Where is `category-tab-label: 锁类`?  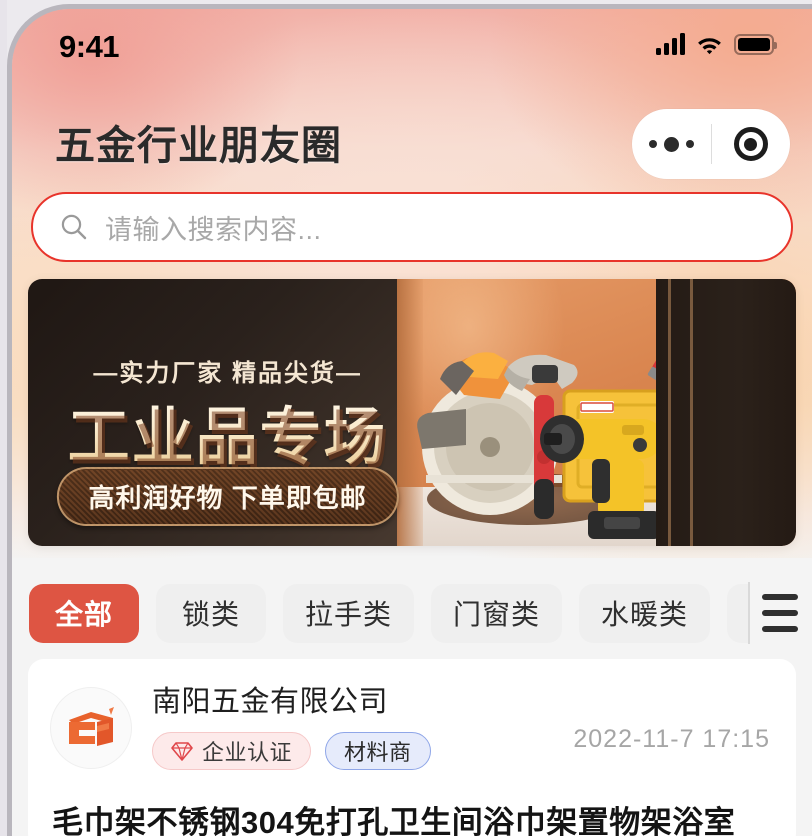
category-tab-label: 锁类 is located at coordinates (210, 614).